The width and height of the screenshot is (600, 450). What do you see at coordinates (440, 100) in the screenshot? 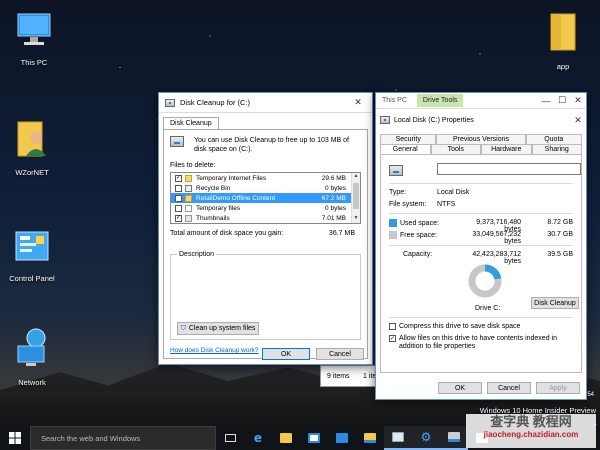
I see `drive-tools-tab: Drive Tools` at bounding box center [440, 100].